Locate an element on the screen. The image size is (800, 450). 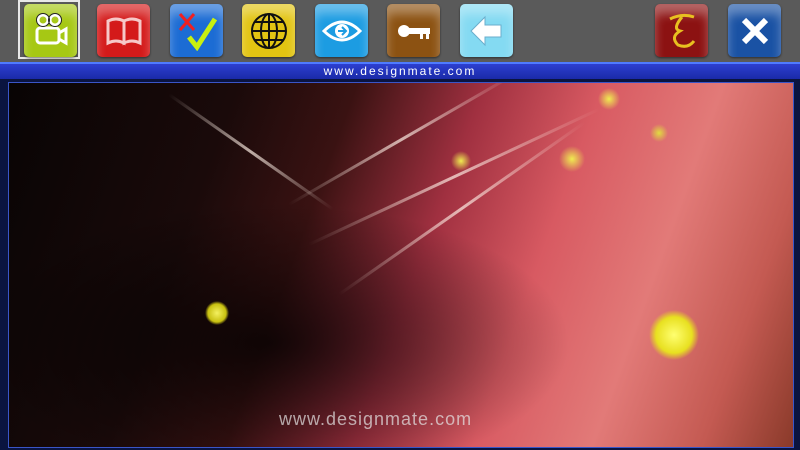
book-icon is located at coordinates (123, 31).